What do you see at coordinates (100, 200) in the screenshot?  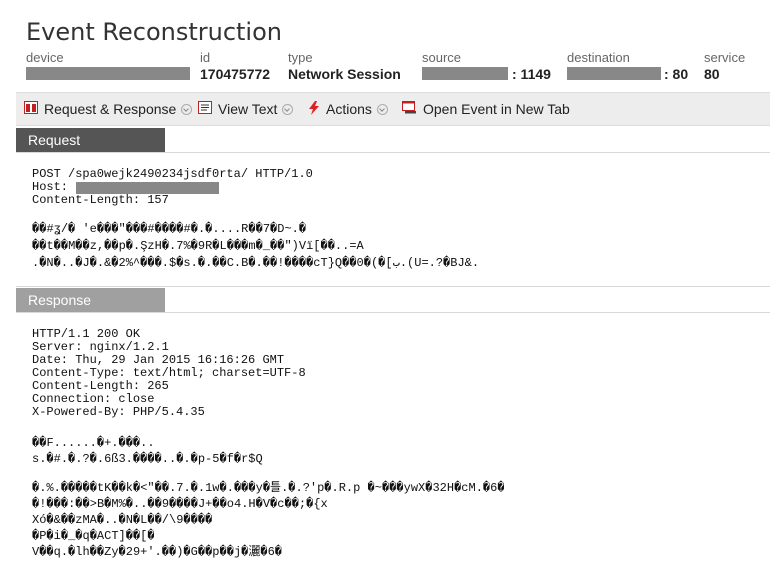 I see `request-content-length: Content-Length: 157` at bounding box center [100, 200].